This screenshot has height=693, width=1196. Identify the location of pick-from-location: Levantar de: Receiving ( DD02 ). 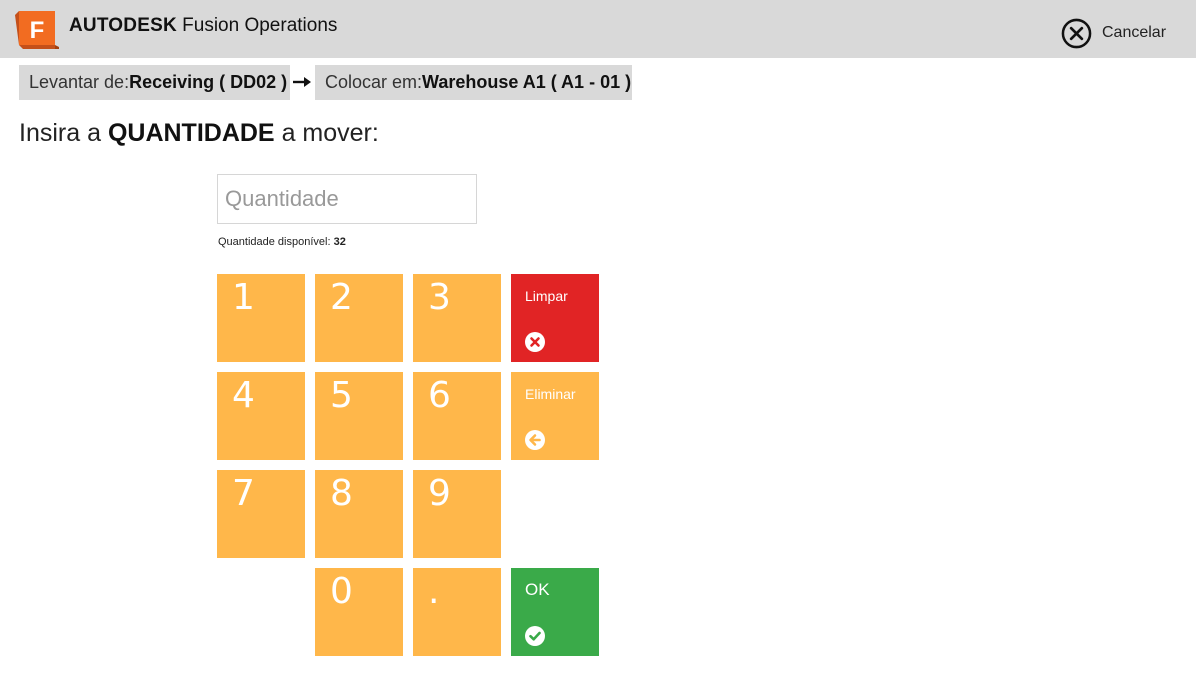
(154, 82).